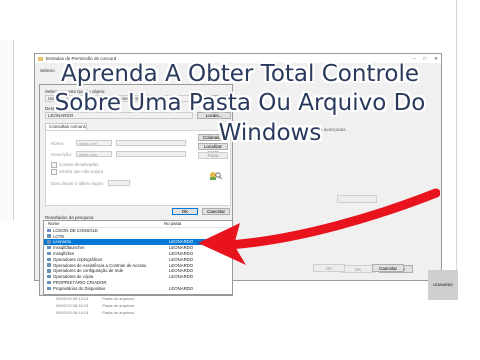  I want to click on result-folder: LEONARDO, so click(181, 288).